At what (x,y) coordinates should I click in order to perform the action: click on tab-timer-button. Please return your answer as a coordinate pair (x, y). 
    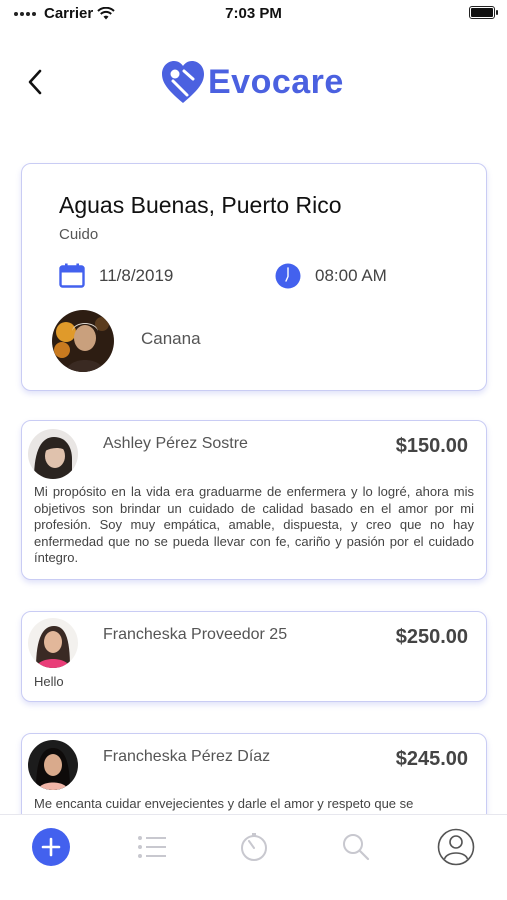
    Looking at the image, I should click on (254, 847).